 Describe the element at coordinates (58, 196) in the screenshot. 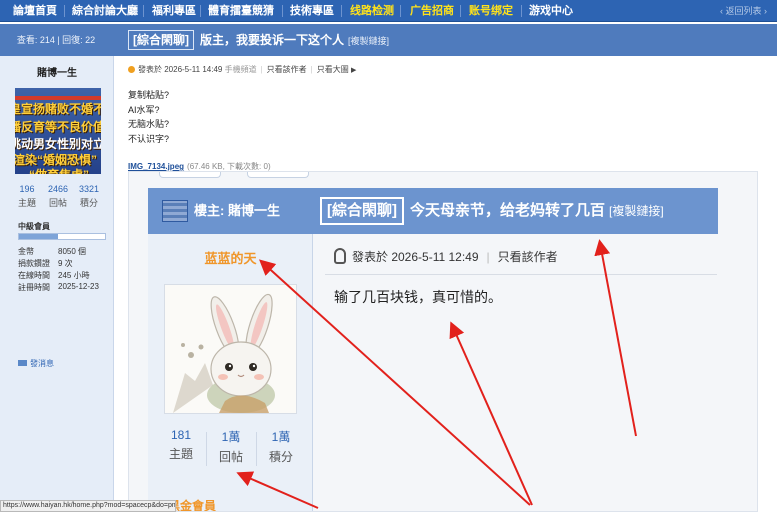

I see `stat-replies: 2466 回帖` at that location.